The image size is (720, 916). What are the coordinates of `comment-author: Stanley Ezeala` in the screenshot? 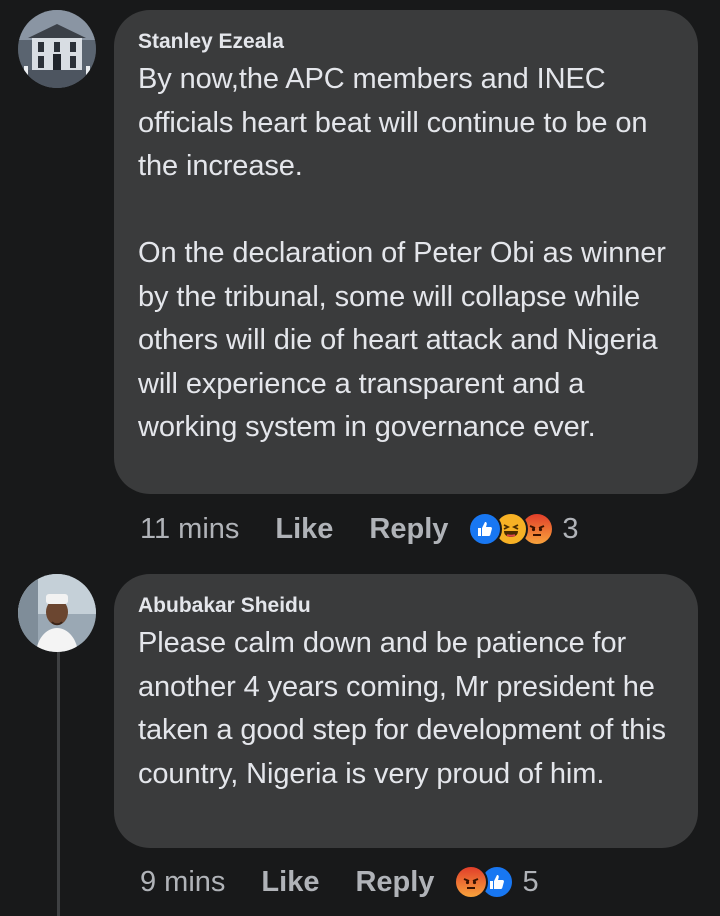 It's located at (407, 42).